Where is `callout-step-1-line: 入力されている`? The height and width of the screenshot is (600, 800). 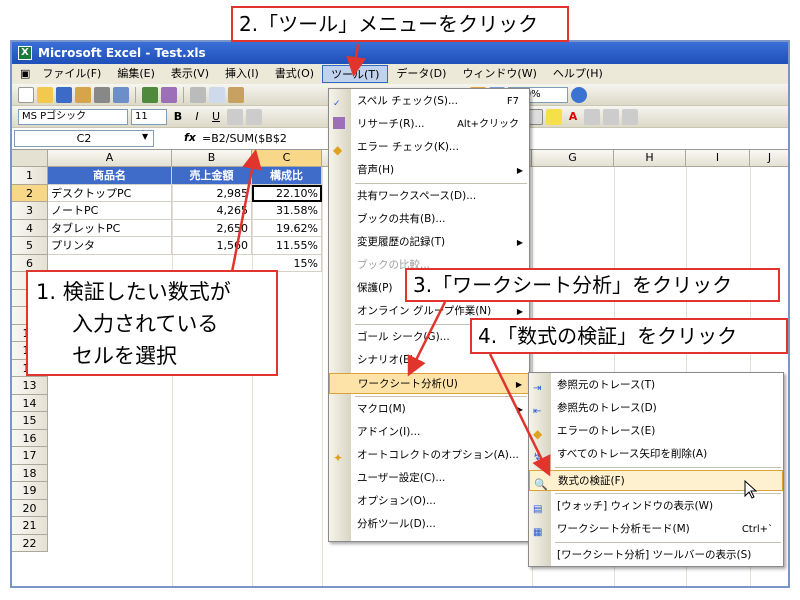
callout-step-1-line: 入力されている is located at coordinates (145, 324).